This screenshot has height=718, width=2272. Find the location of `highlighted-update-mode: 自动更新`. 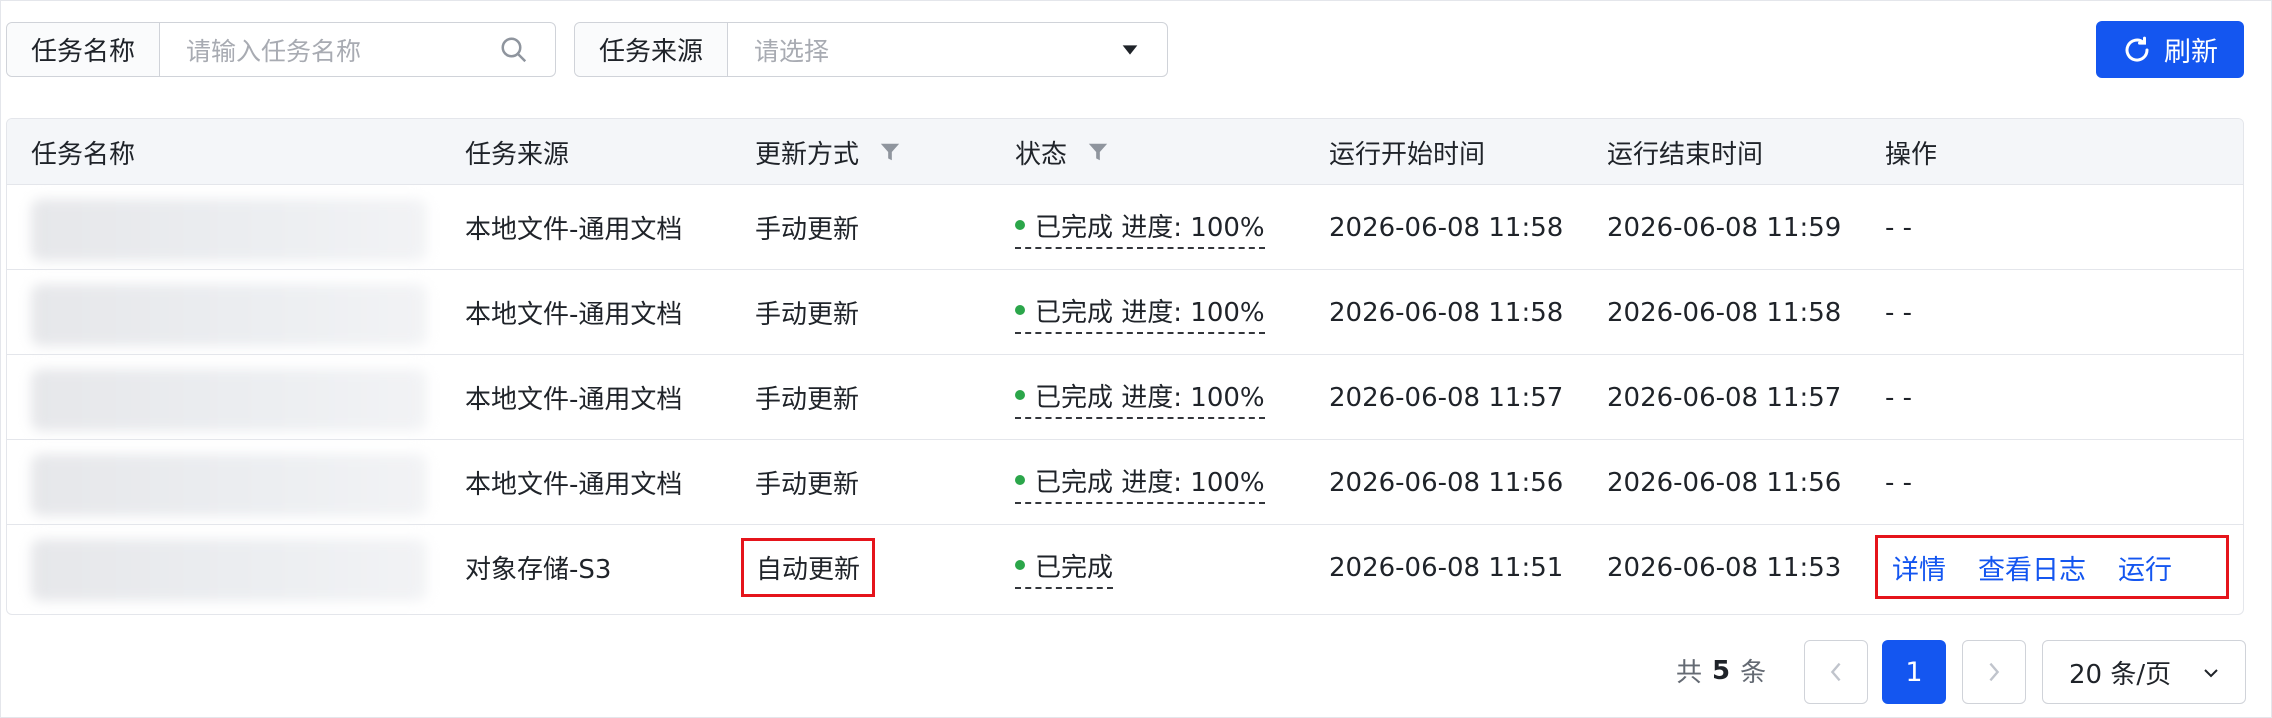

highlighted-update-mode: 自动更新 is located at coordinates (808, 567).